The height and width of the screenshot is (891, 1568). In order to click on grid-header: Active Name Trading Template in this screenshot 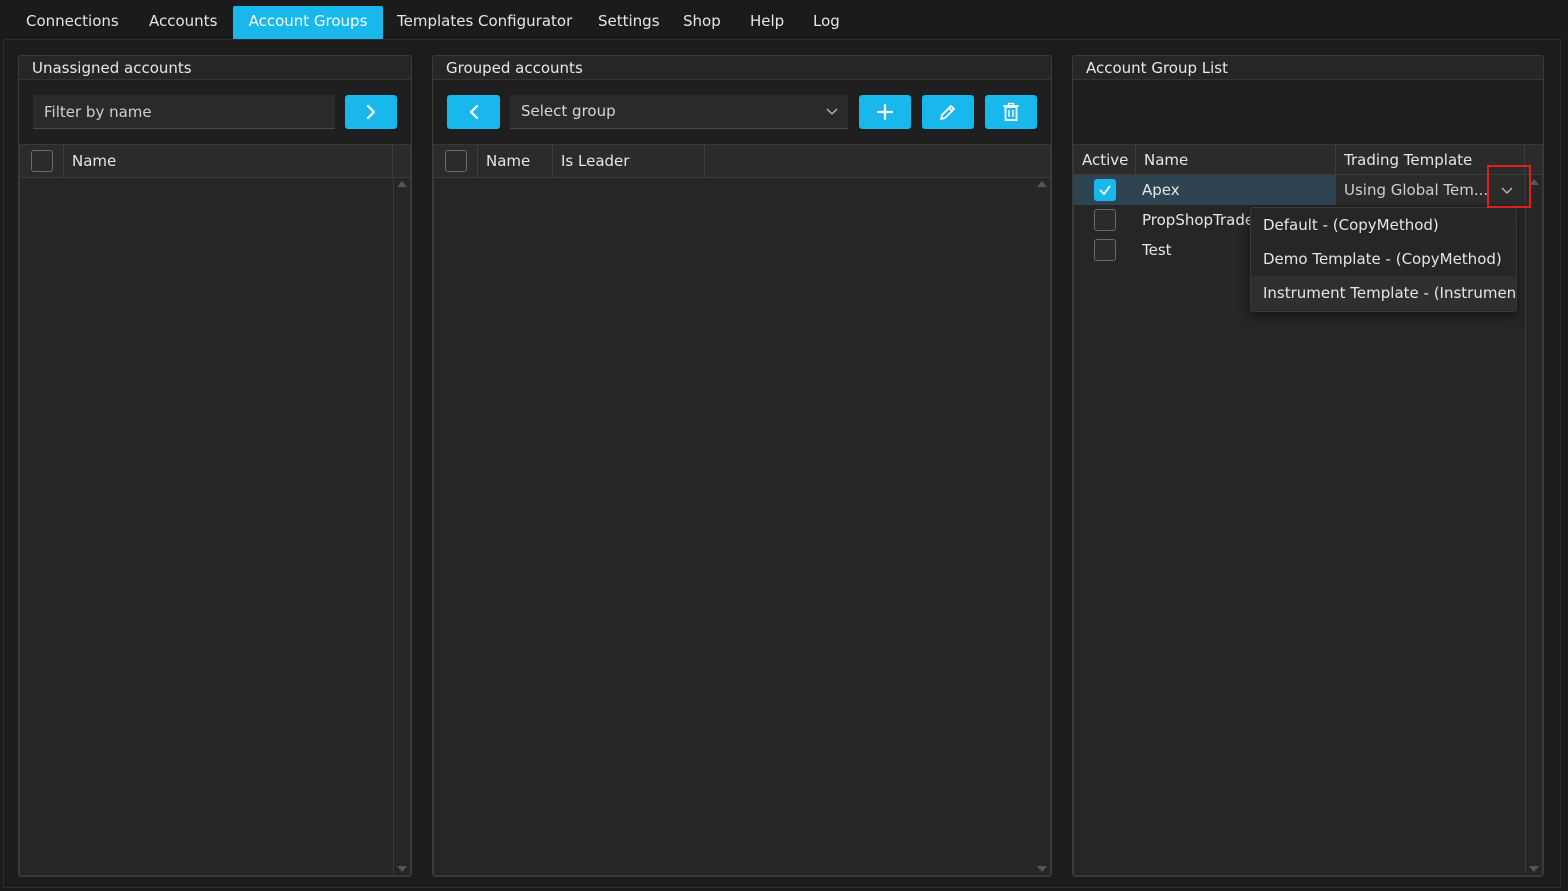, I will do `click(1308, 160)`.